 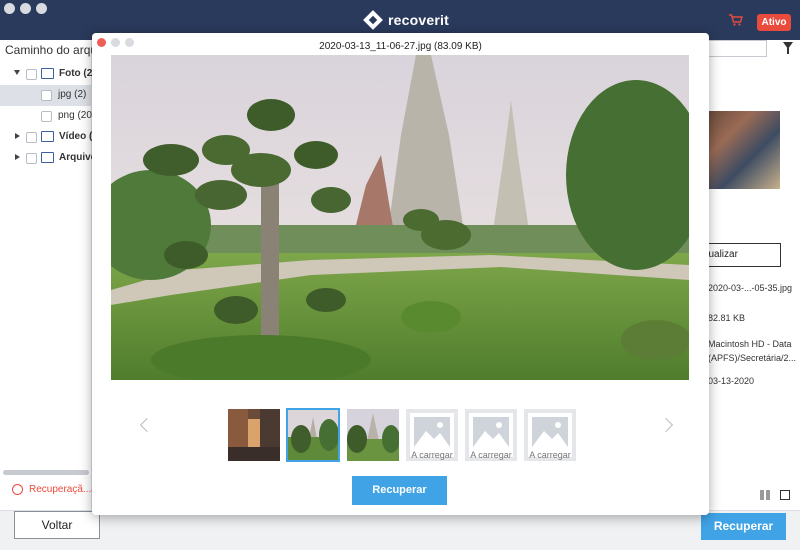 What do you see at coordinates (744, 150) in the screenshot?
I see `preview-thumbnail` at bounding box center [744, 150].